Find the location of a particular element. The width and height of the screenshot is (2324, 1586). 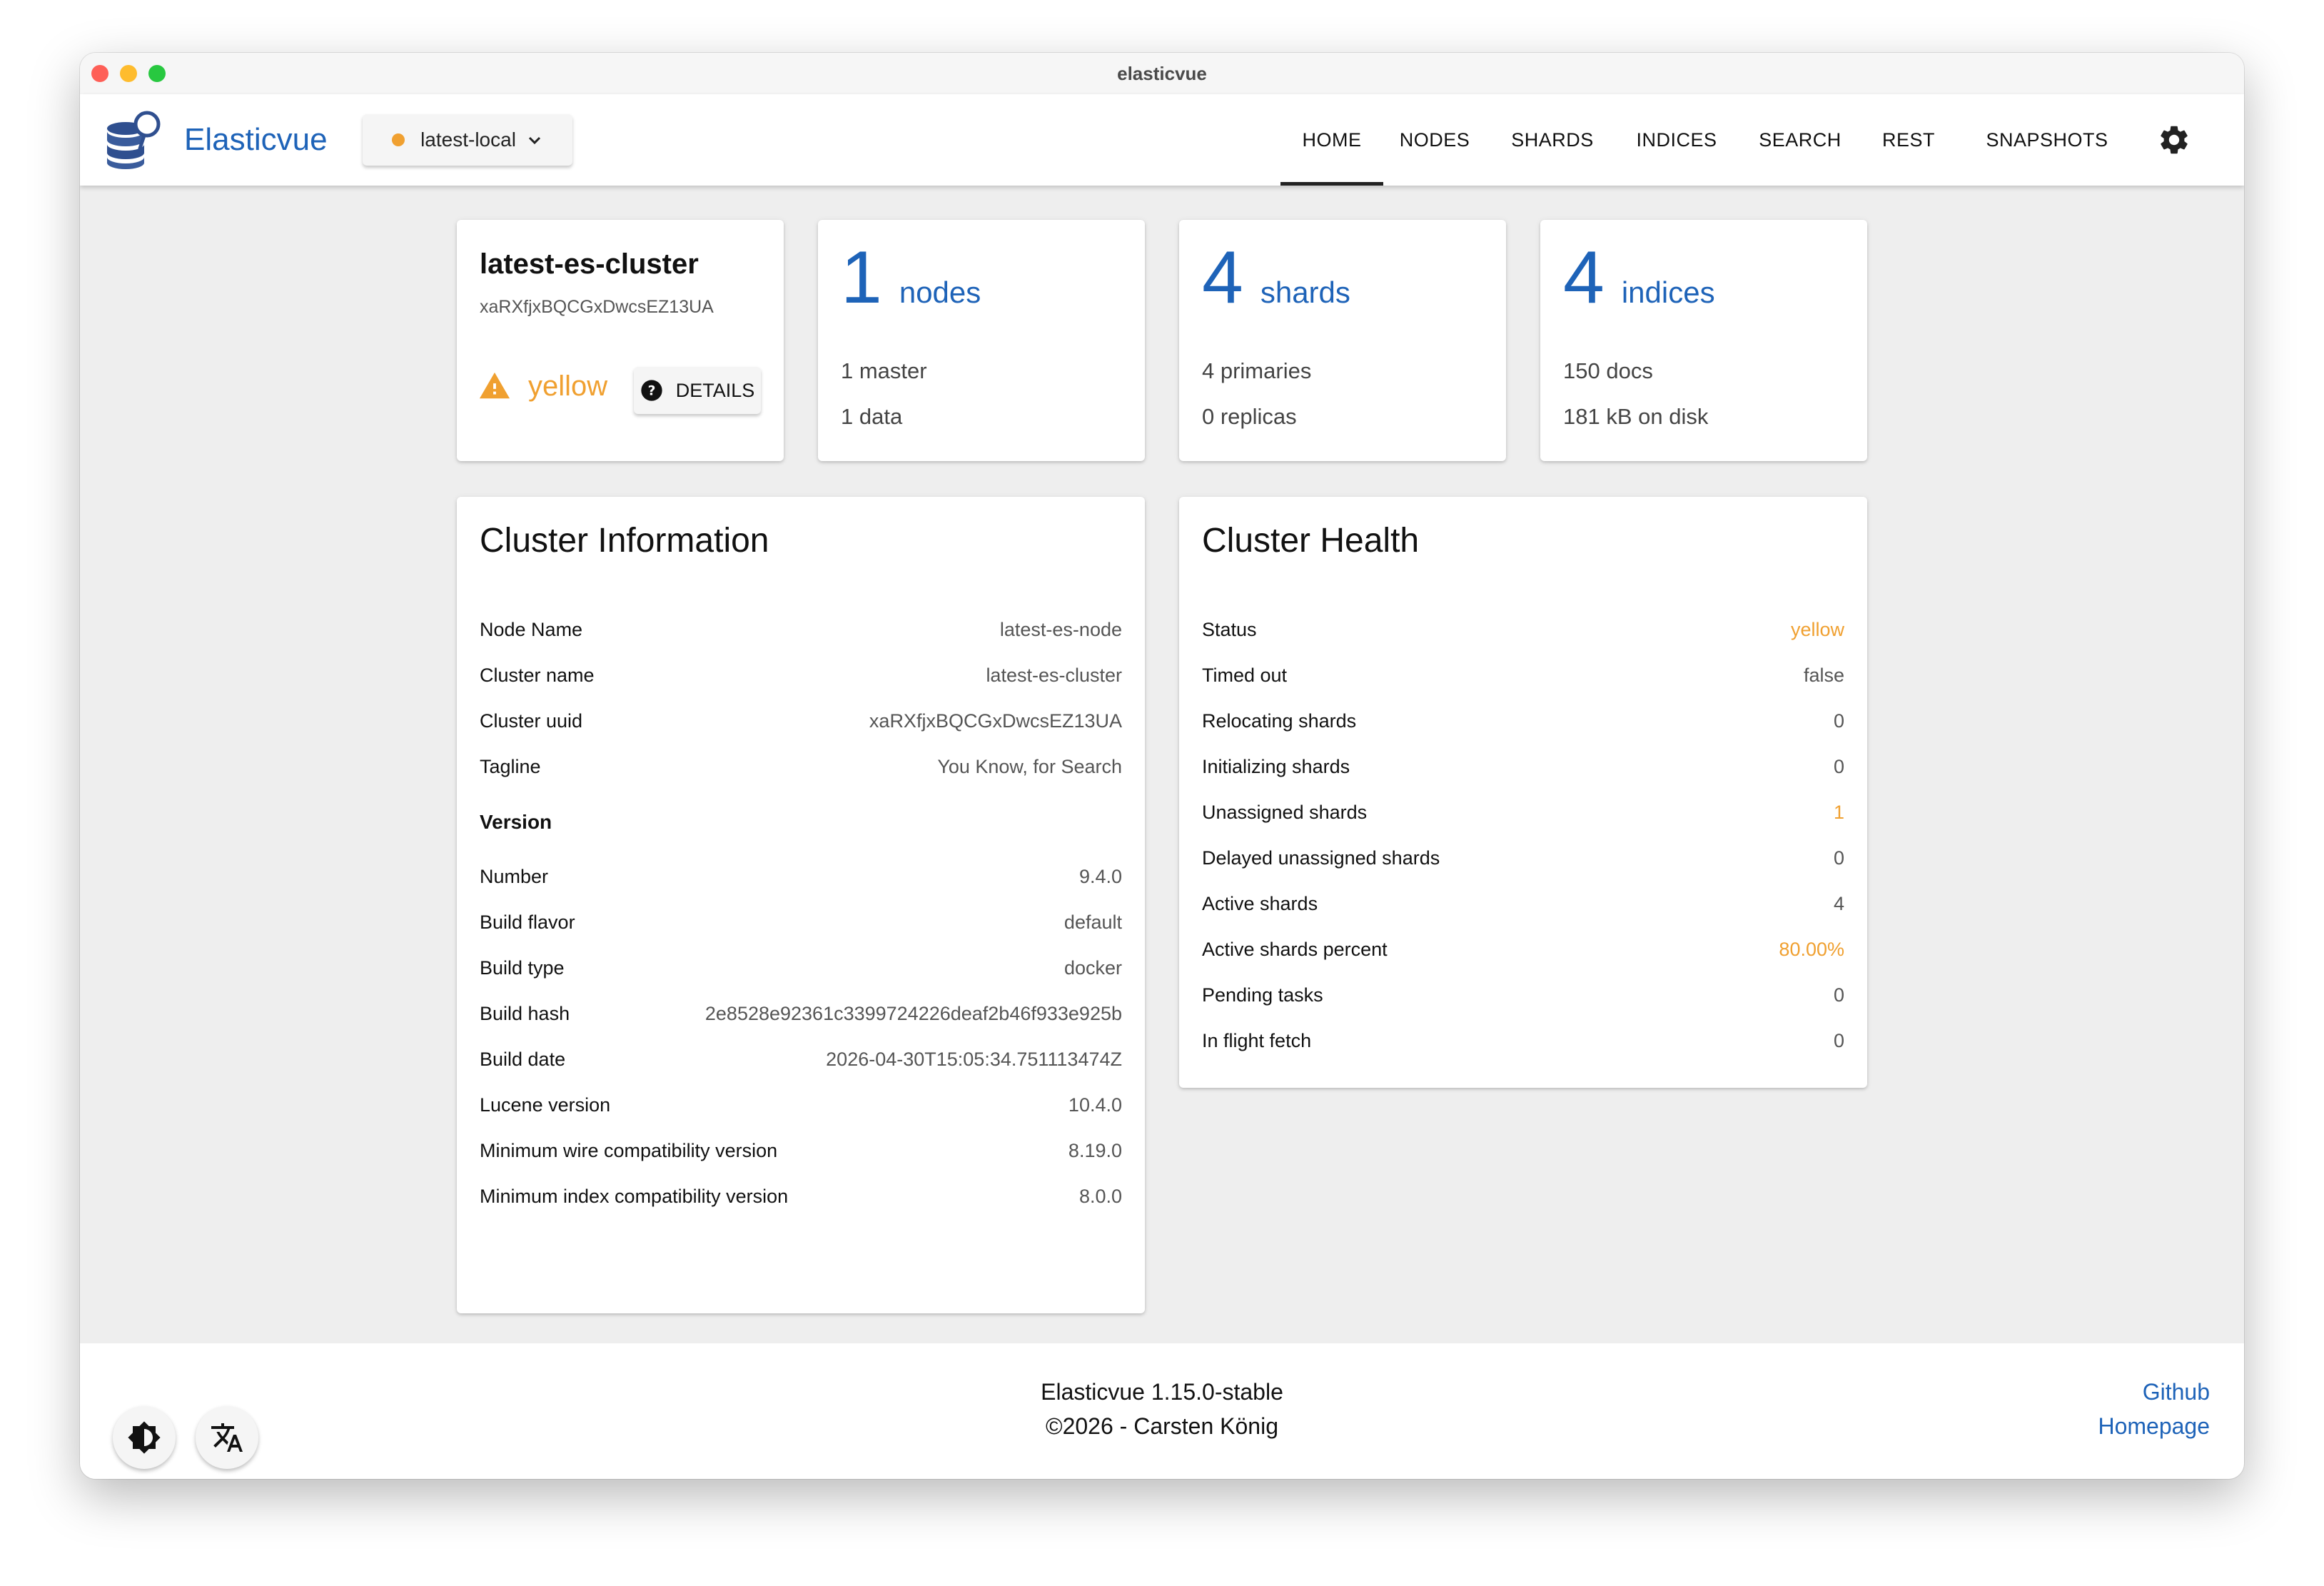

close-window-button is located at coordinates (99, 73).